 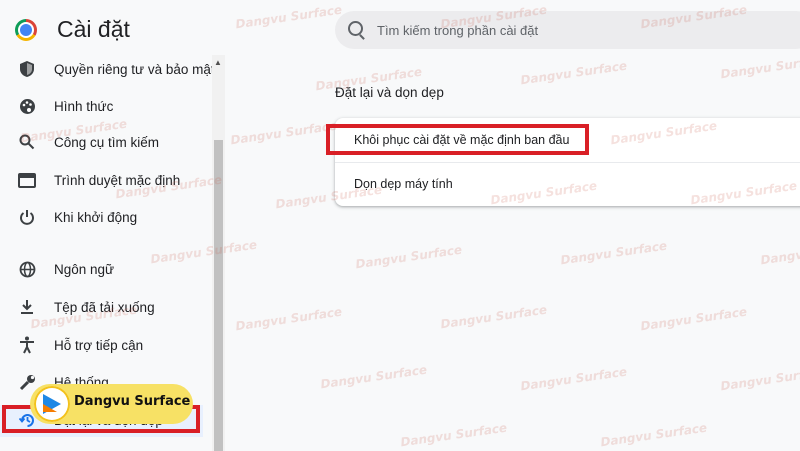 I want to click on sidebar-item-appearance: Hình thức, so click(x=102, y=106).